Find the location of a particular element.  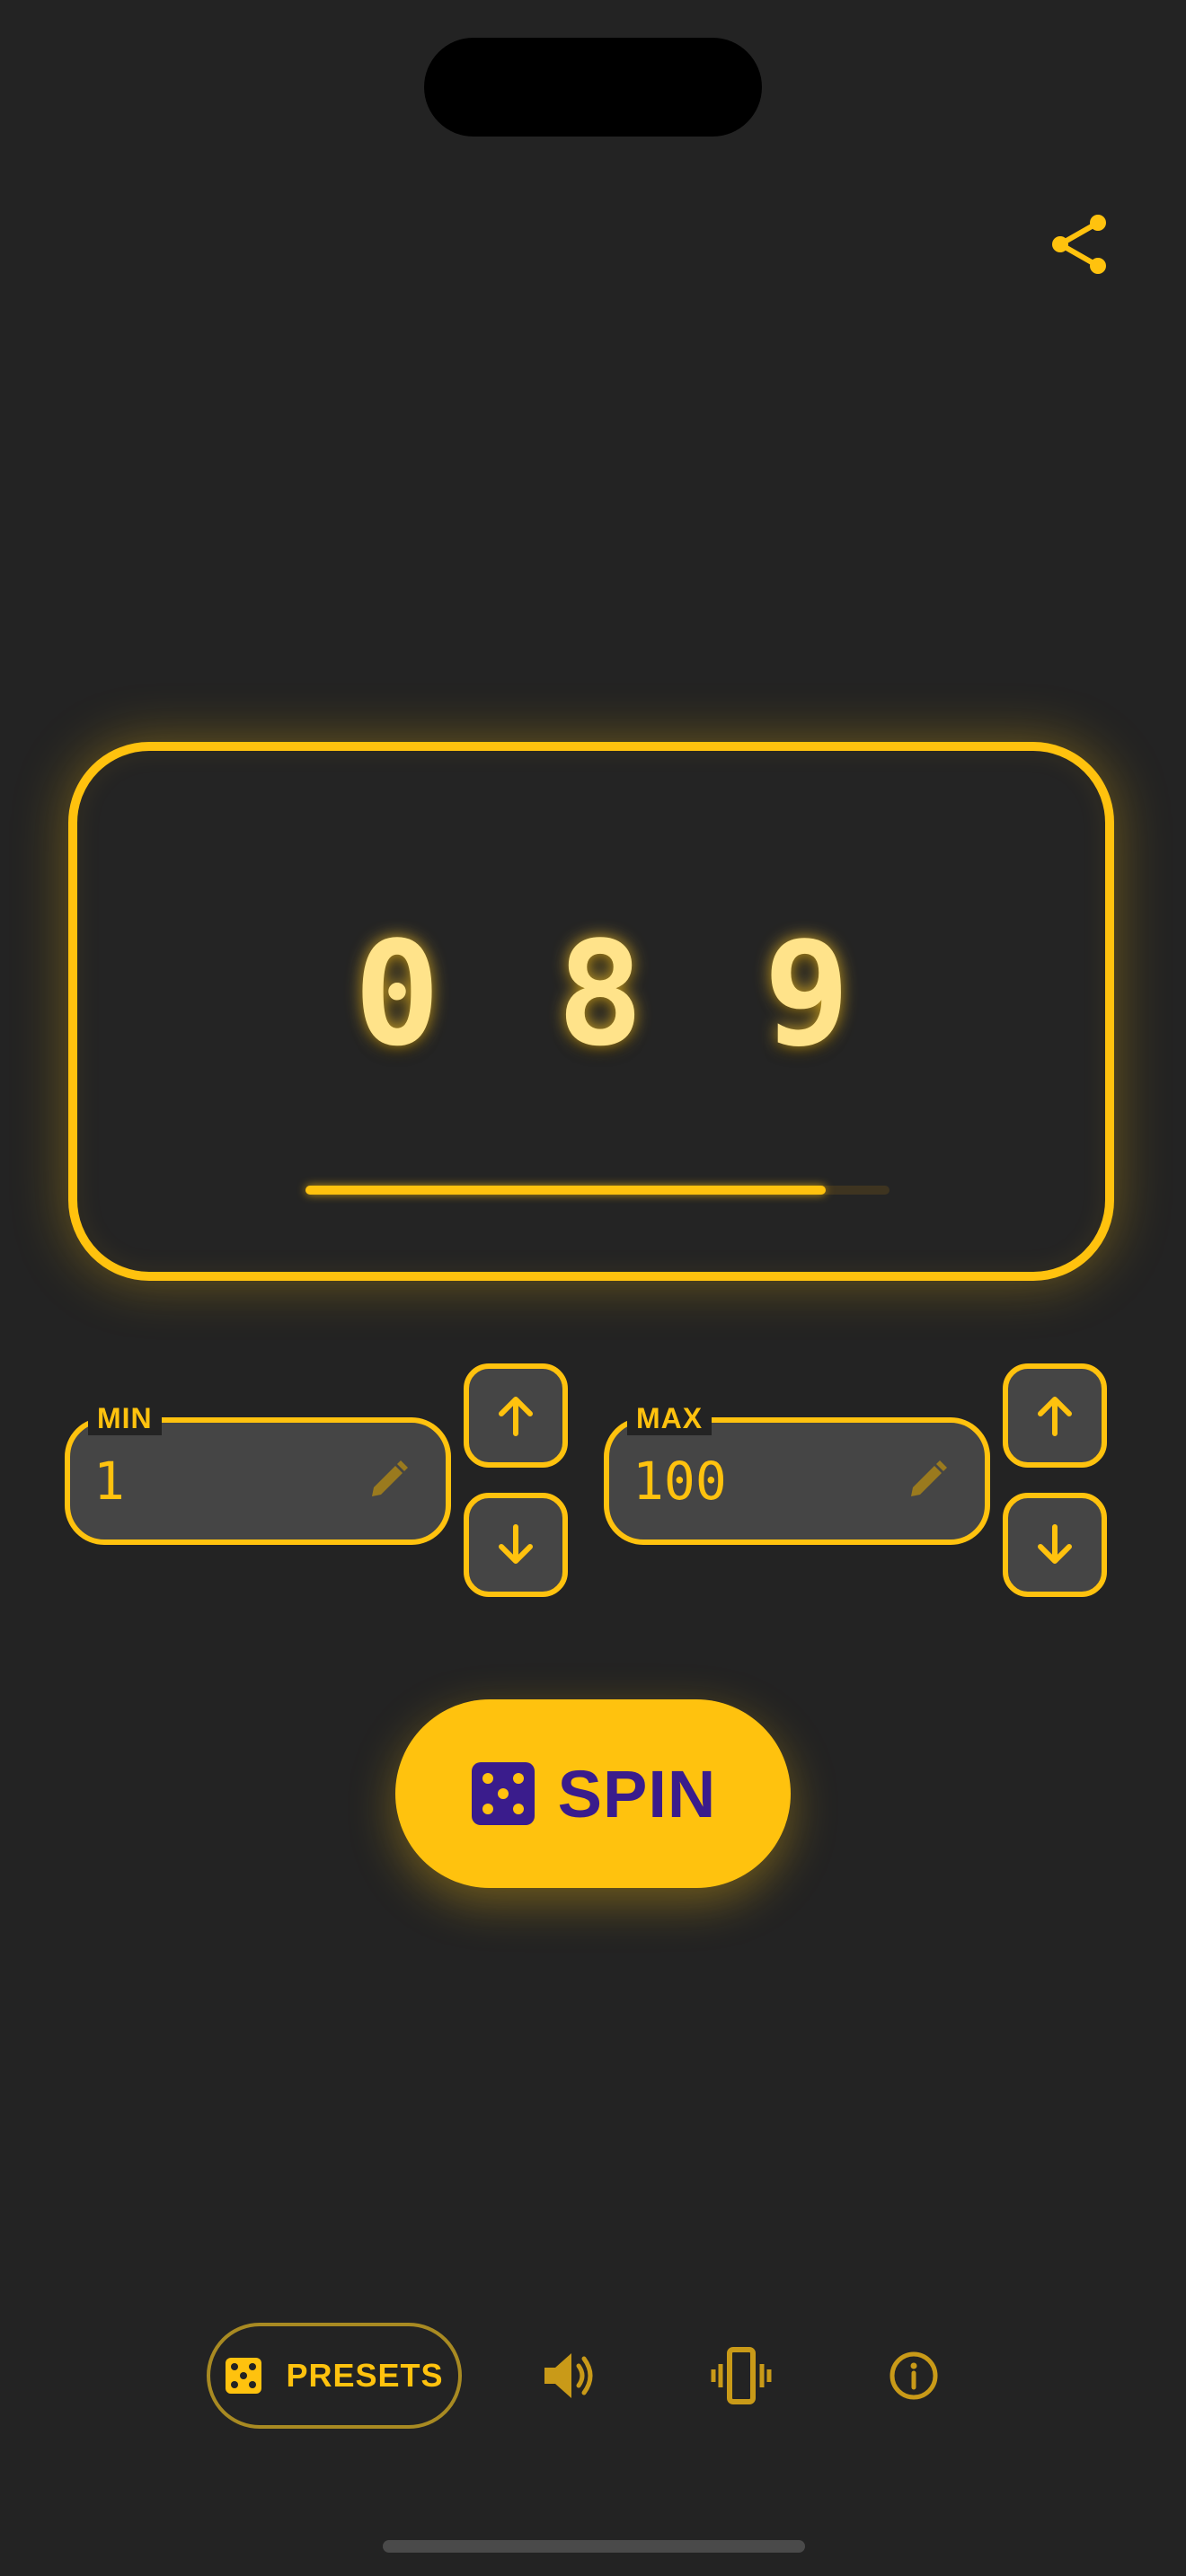

vibration-icon is located at coordinates (741, 2375).